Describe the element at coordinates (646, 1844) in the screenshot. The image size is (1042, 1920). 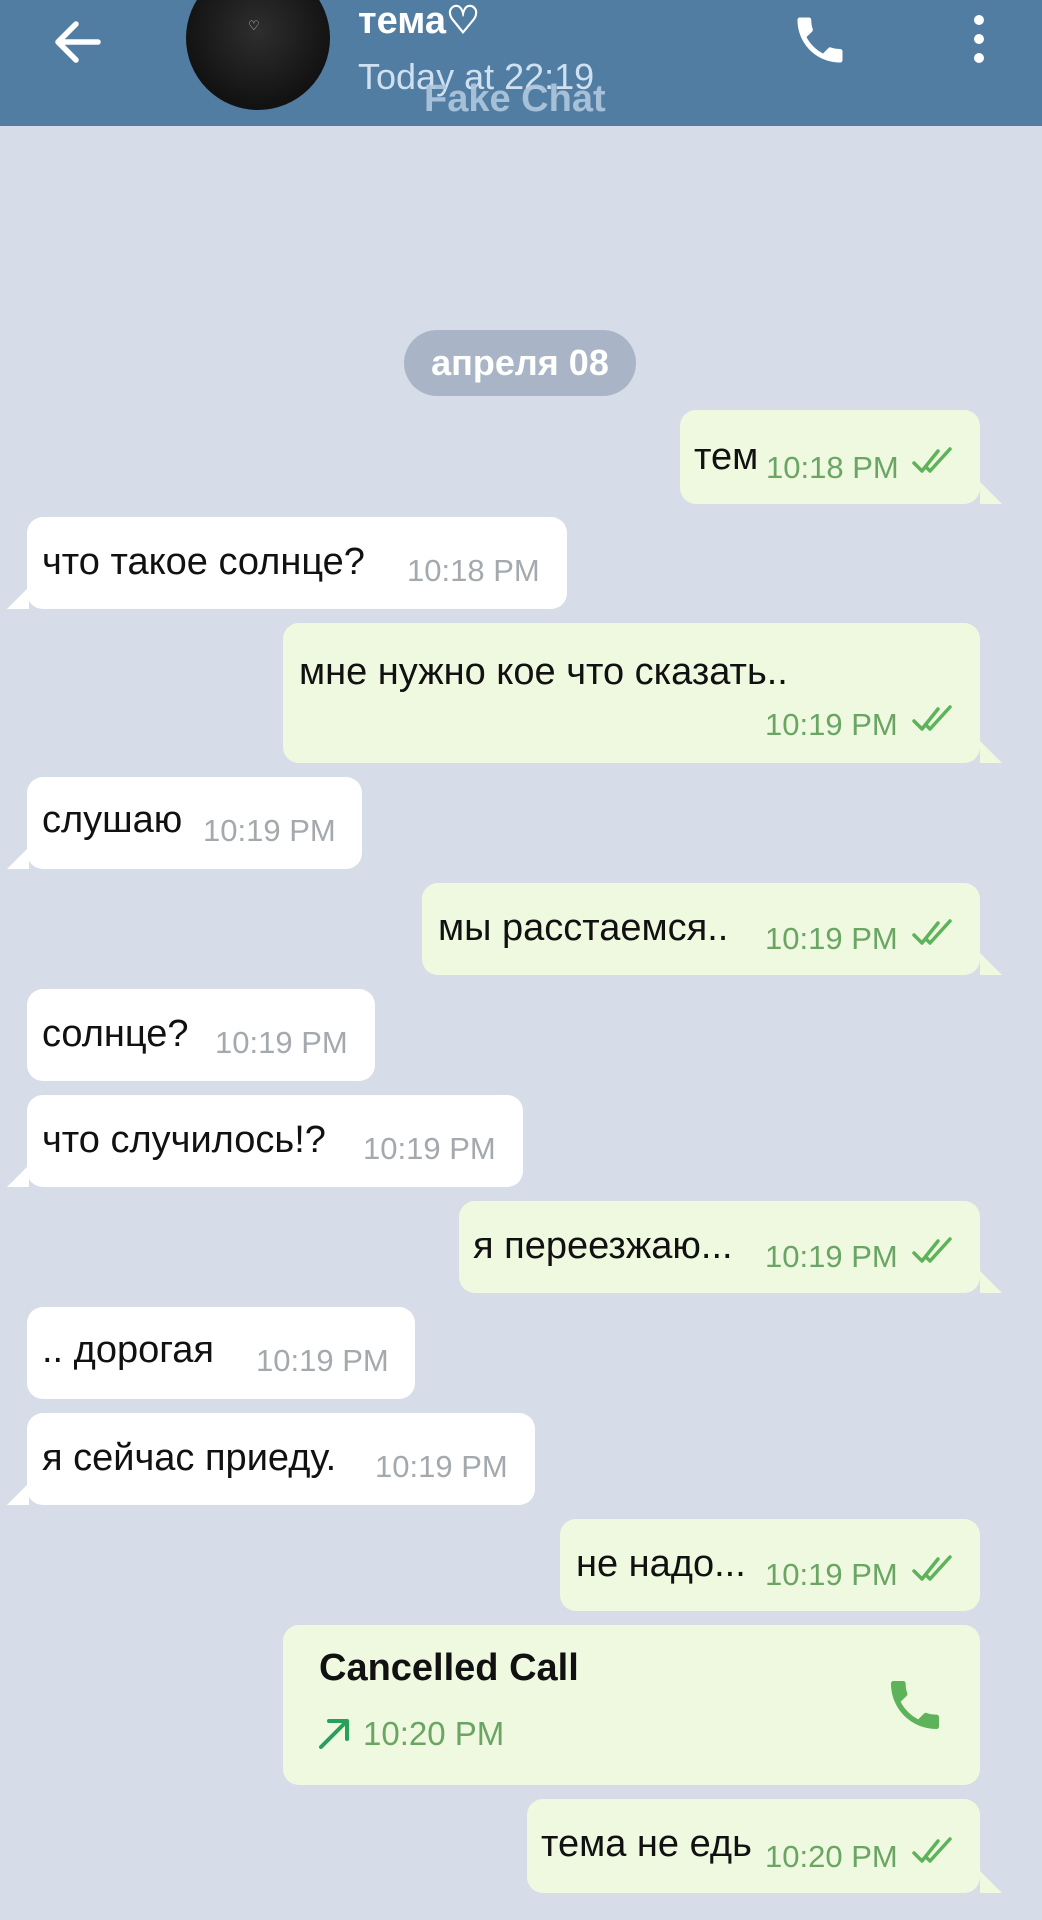
I see `message-text: тема не едь` at that location.